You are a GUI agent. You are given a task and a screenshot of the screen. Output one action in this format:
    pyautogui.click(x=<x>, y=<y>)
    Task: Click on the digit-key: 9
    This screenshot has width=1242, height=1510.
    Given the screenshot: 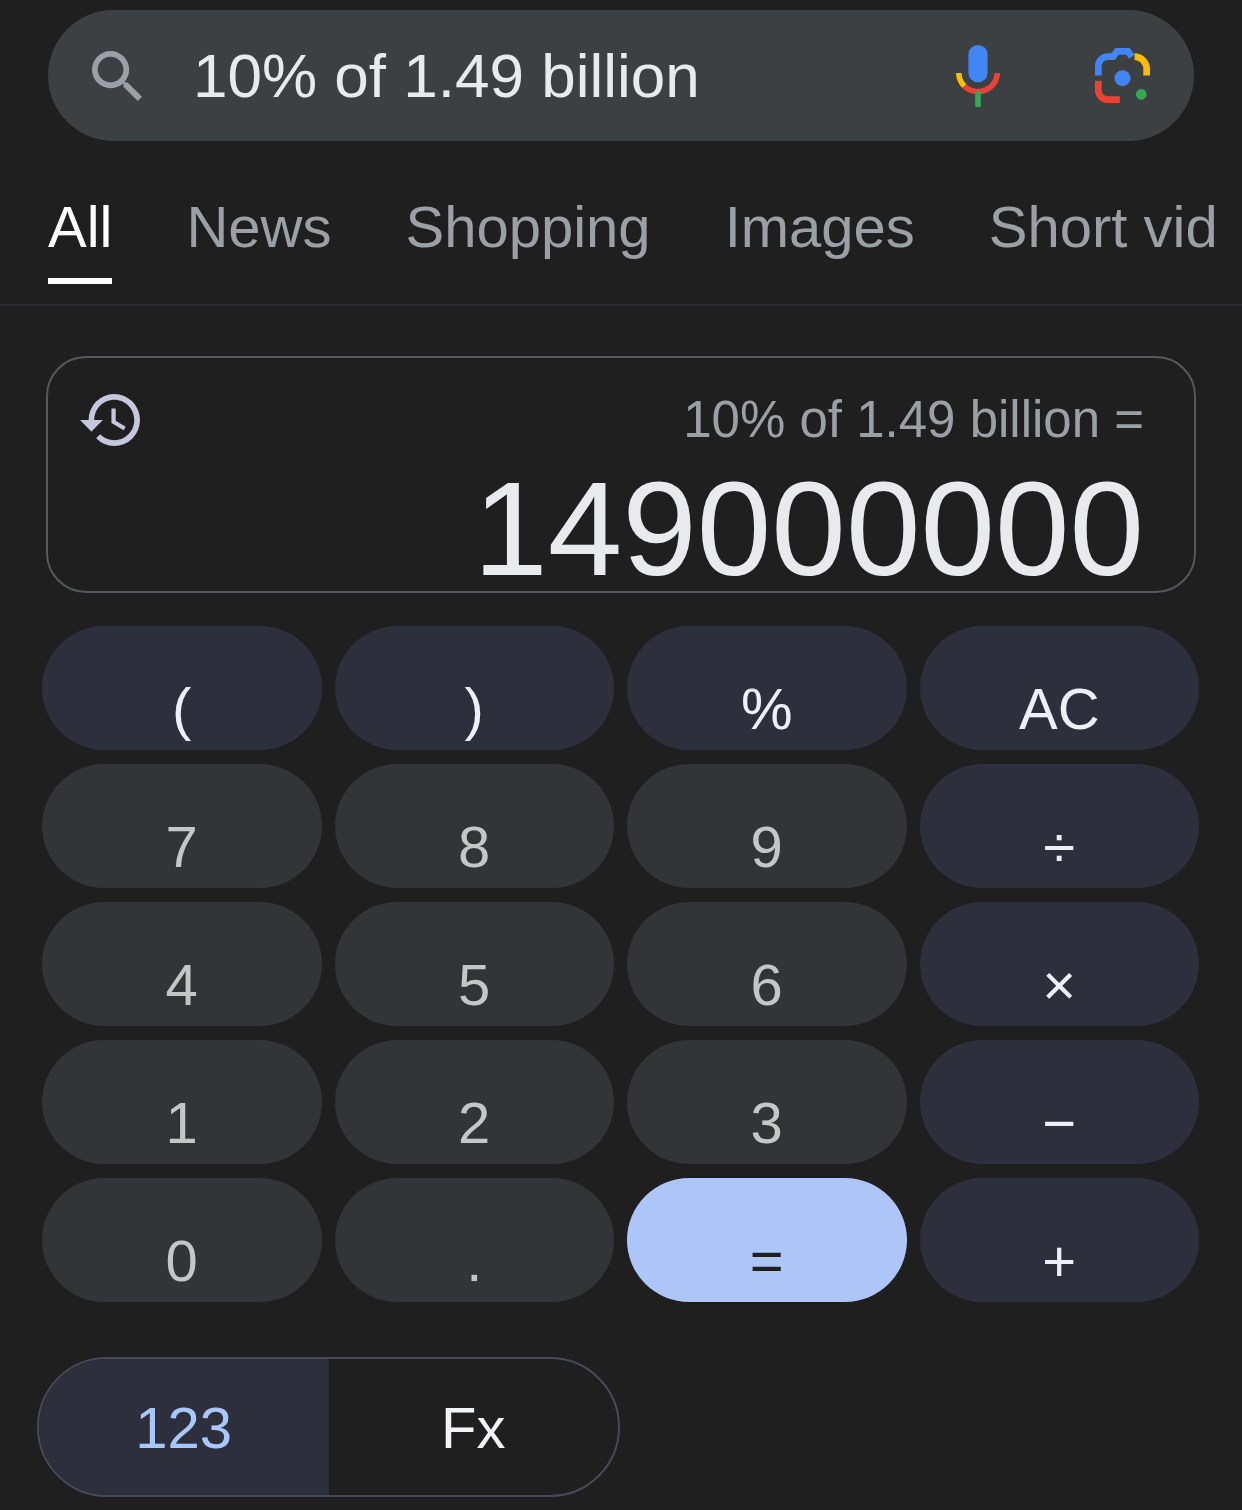 What is the action you would take?
    pyautogui.click(x=767, y=826)
    